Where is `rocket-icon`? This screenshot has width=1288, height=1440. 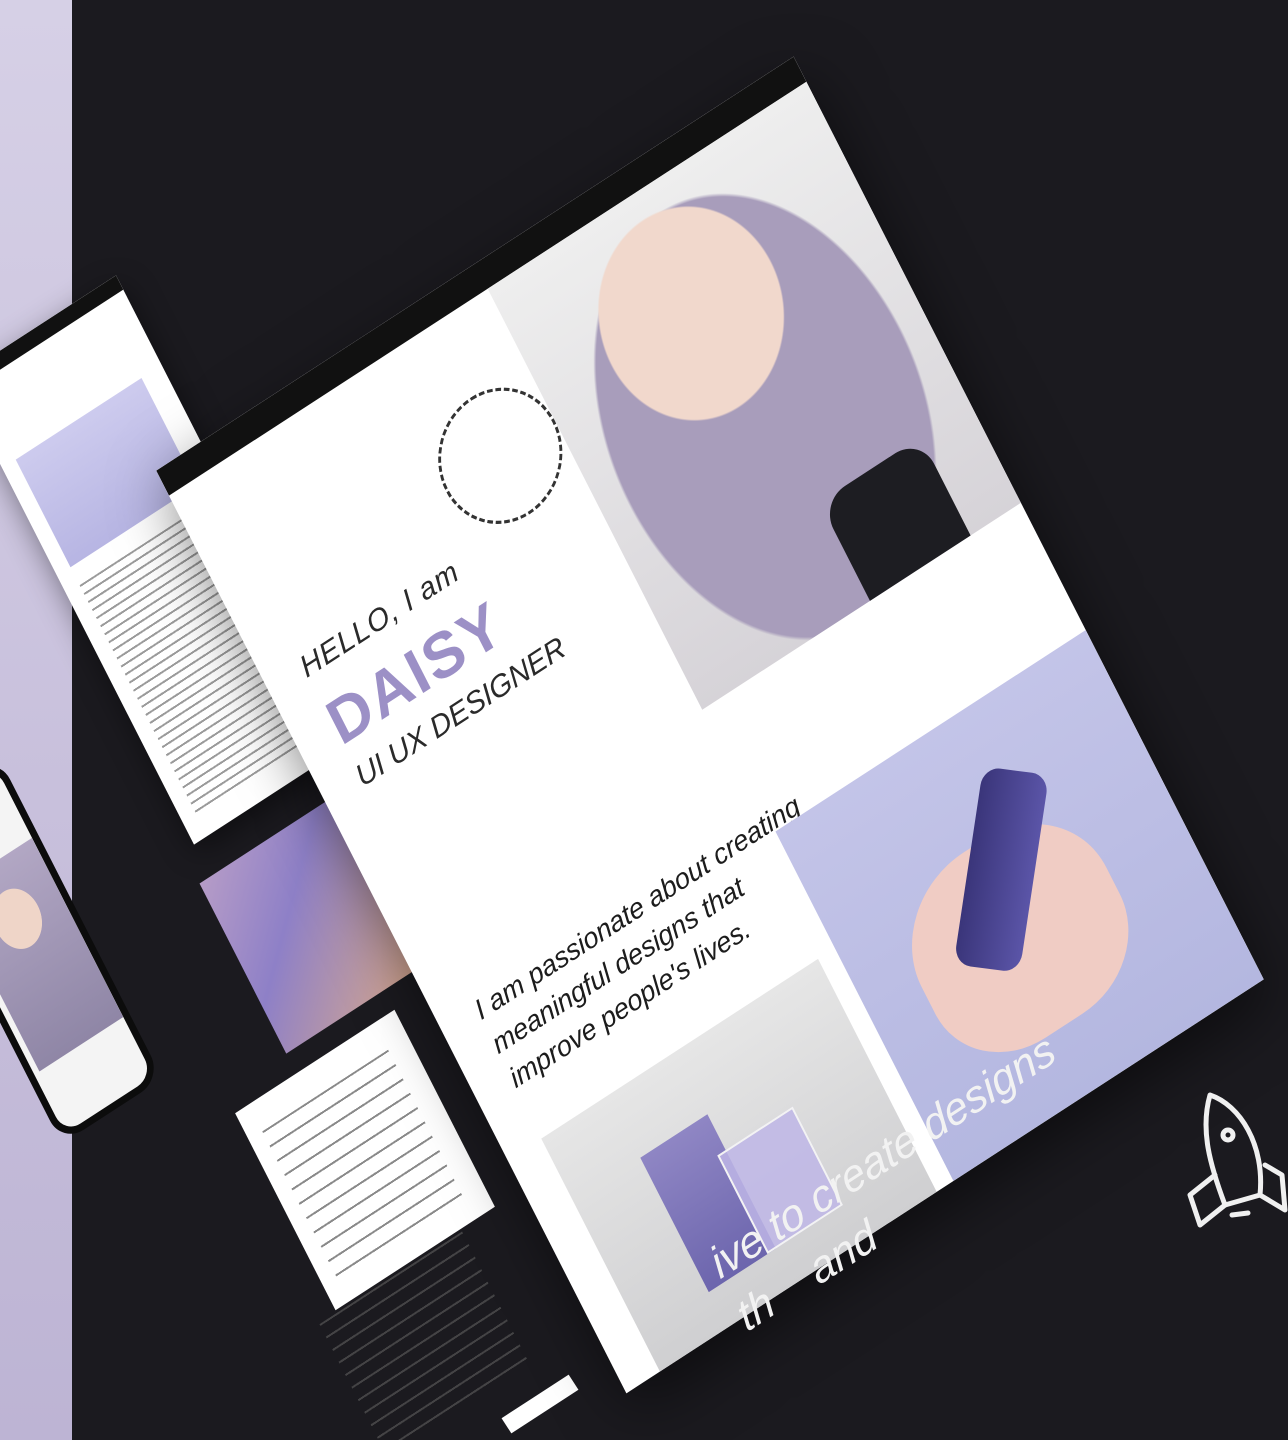
rocket-icon is located at coordinates (1237, 1160).